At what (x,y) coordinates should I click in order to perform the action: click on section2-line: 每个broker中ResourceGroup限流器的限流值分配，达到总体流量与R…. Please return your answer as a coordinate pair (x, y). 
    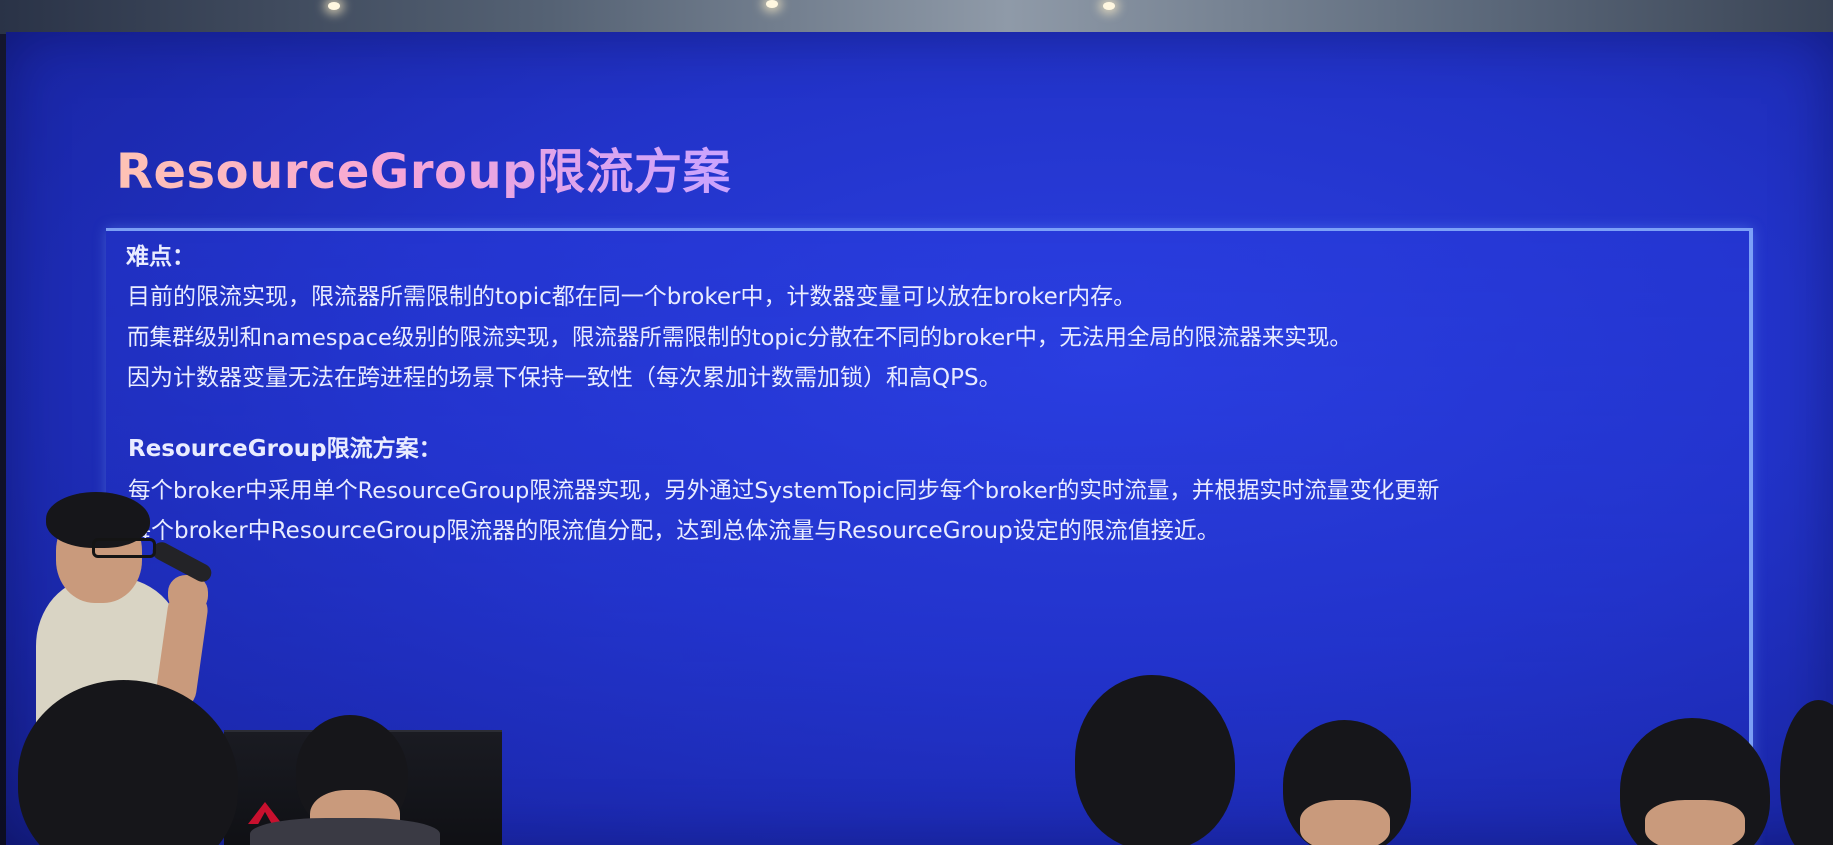
    Looking at the image, I should click on (674, 531).